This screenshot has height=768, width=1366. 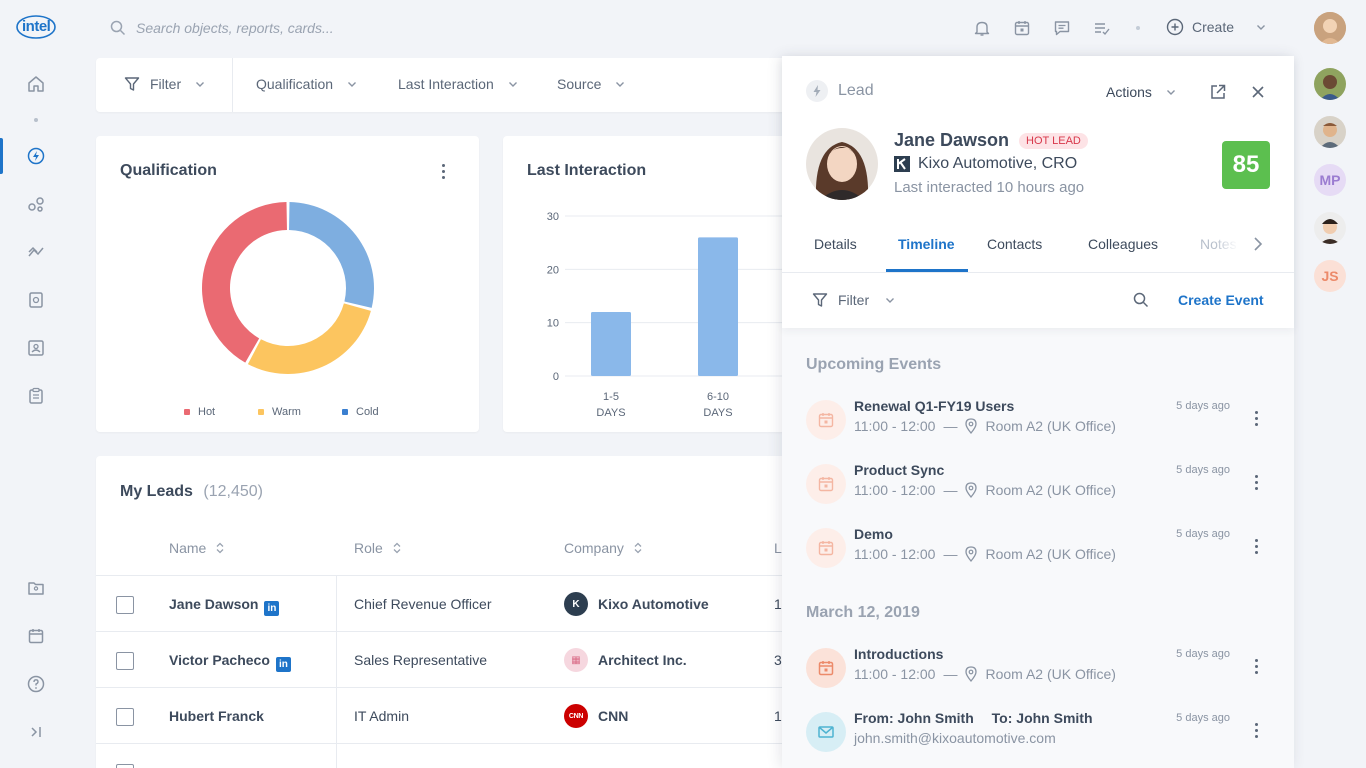 What do you see at coordinates (636, 604) in the screenshot?
I see `lead-company: K Kixo Automotive` at bounding box center [636, 604].